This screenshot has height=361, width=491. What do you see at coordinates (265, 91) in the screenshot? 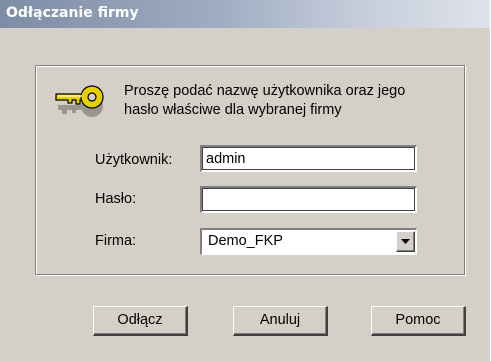
I see `instruction-line-1: Proszę podać nazwę użytkownika oraz jego` at bounding box center [265, 91].